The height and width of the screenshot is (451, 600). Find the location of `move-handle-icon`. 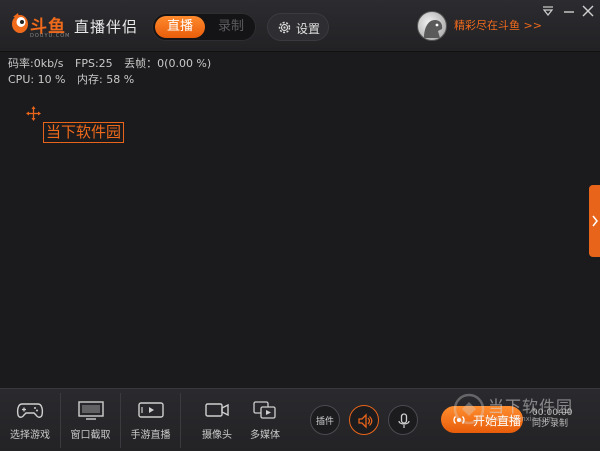

move-handle-icon is located at coordinates (33, 113).